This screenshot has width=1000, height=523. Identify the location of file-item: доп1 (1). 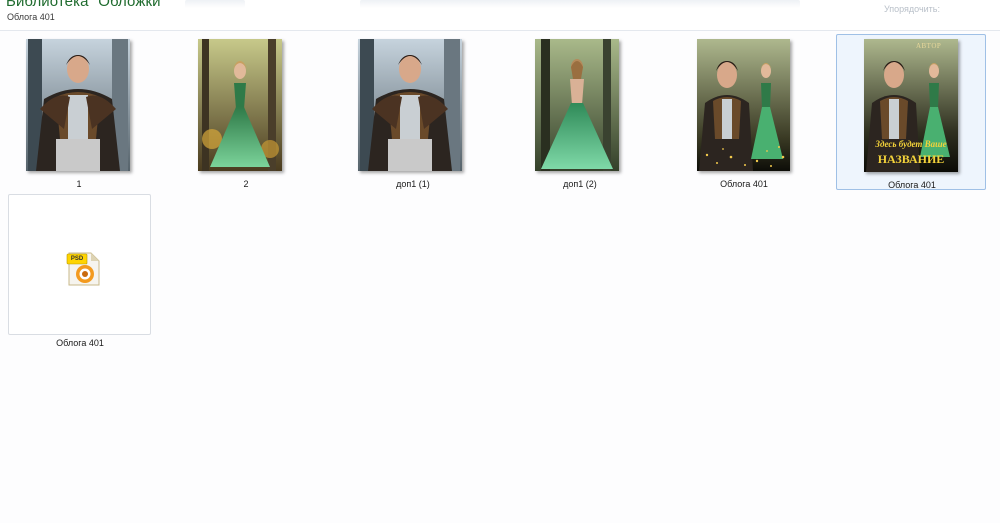
(413, 112).